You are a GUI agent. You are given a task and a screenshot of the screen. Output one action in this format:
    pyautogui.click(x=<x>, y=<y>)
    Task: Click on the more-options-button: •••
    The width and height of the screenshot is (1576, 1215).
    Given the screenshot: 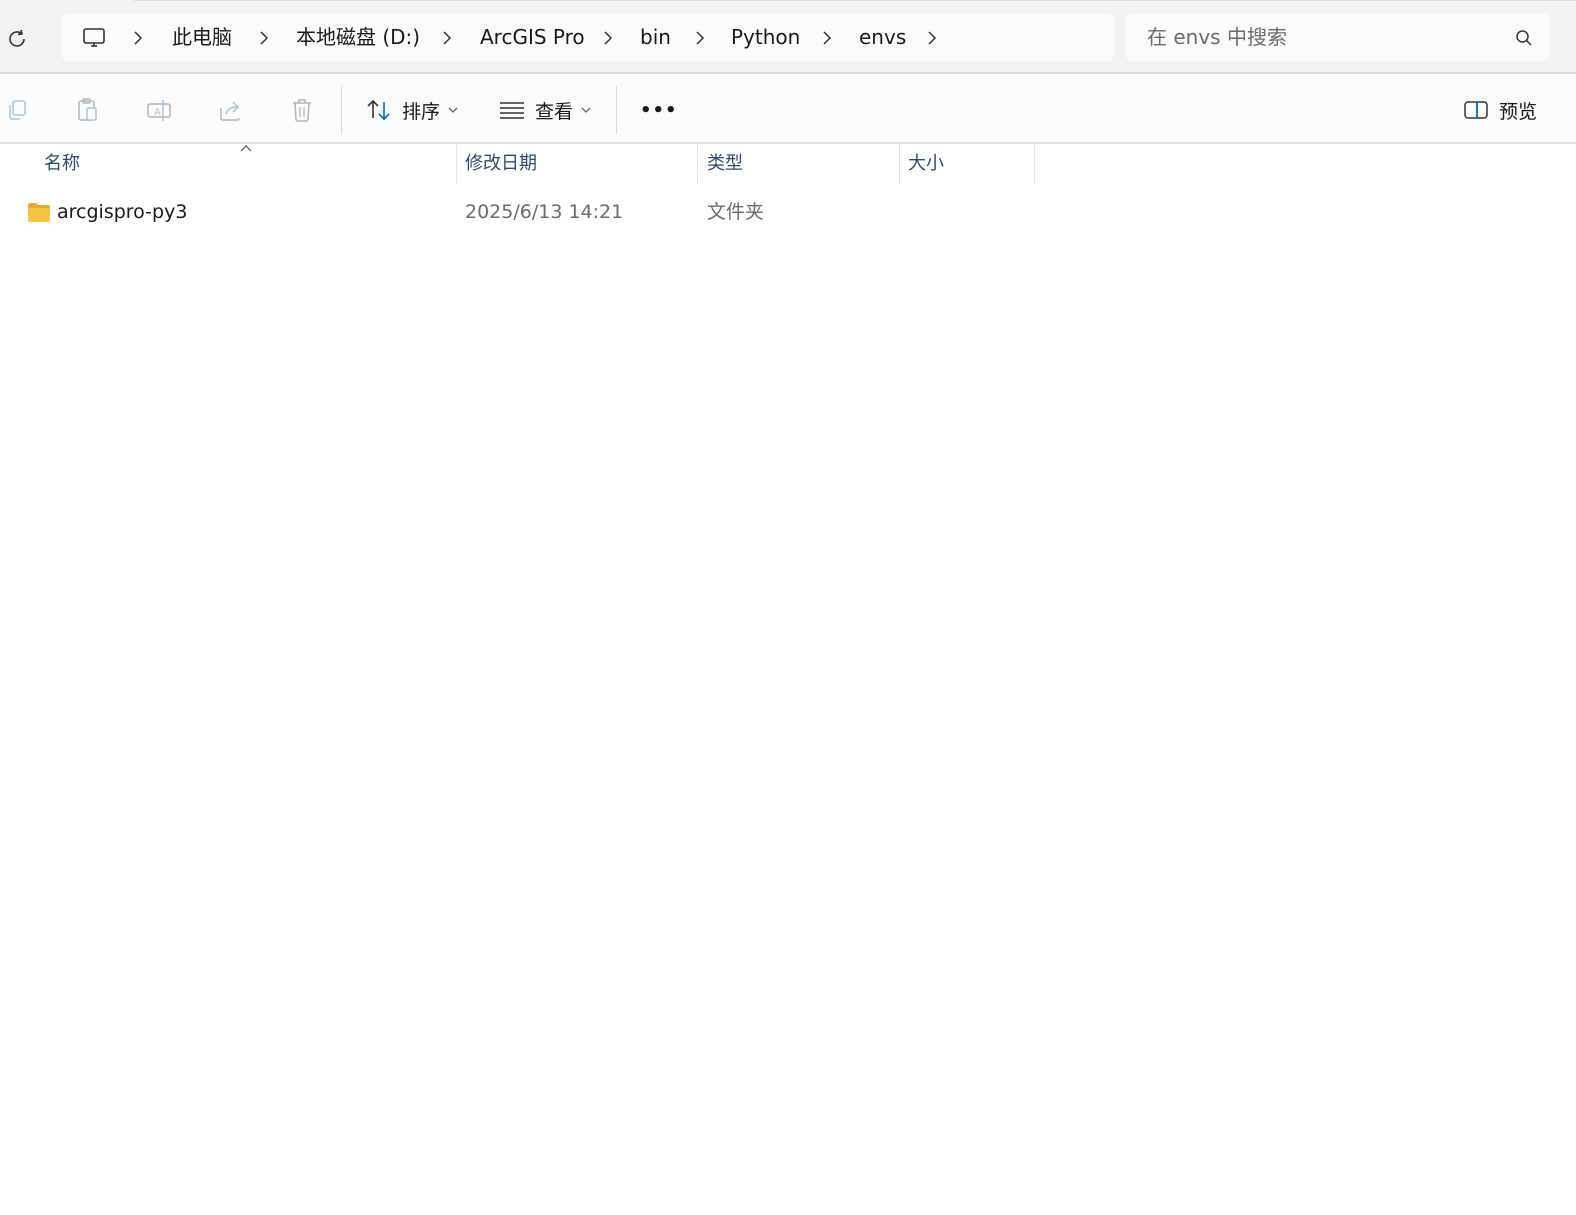 What is the action you would take?
    pyautogui.click(x=659, y=110)
    